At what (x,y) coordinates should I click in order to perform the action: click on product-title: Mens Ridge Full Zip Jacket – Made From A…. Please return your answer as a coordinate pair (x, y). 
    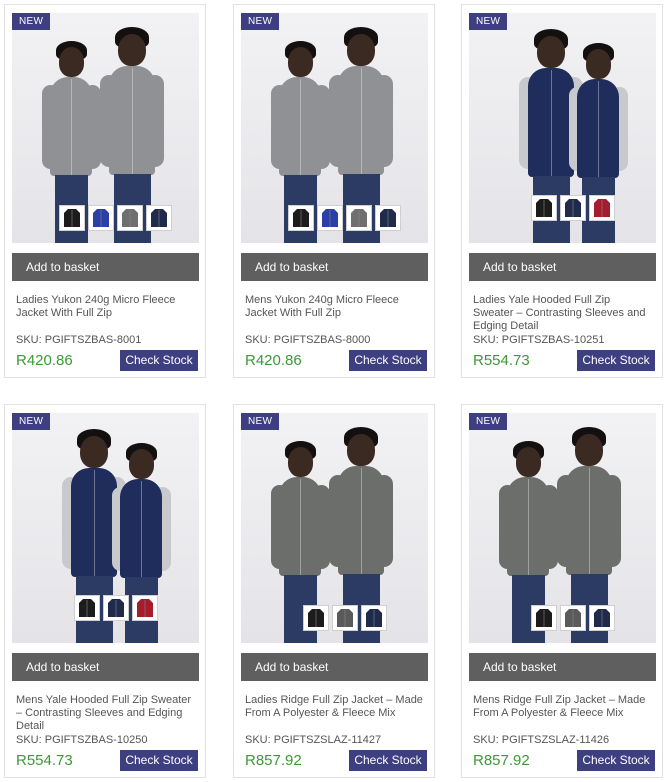
    Looking at the image, I should click on (562, 707).